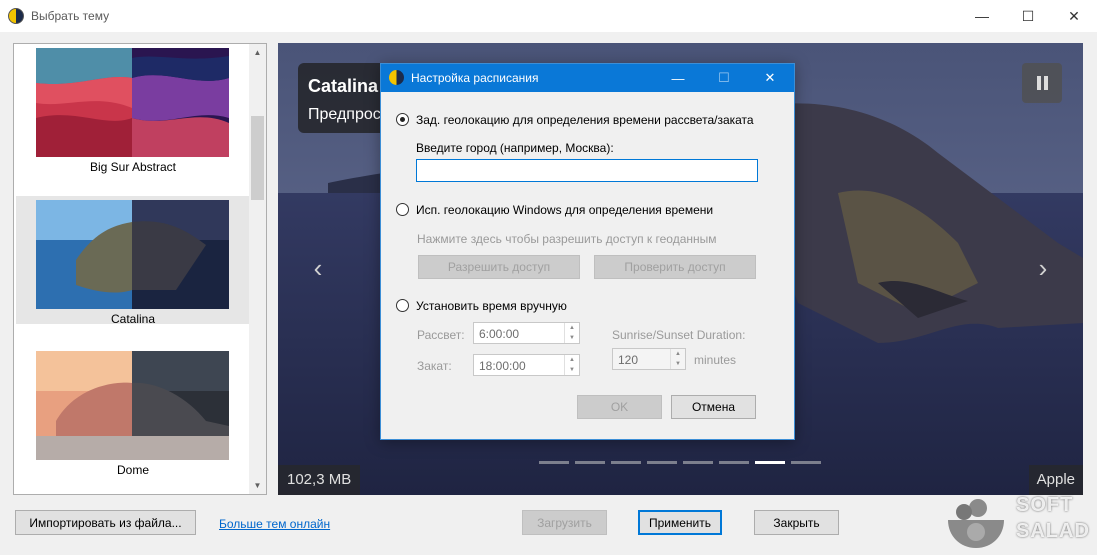 The image size is (1097, 555). What do you see at coordinates (434, 366) in the screenshot?
I see `sunset-label: Закат:` at bounding box center [434, 366].